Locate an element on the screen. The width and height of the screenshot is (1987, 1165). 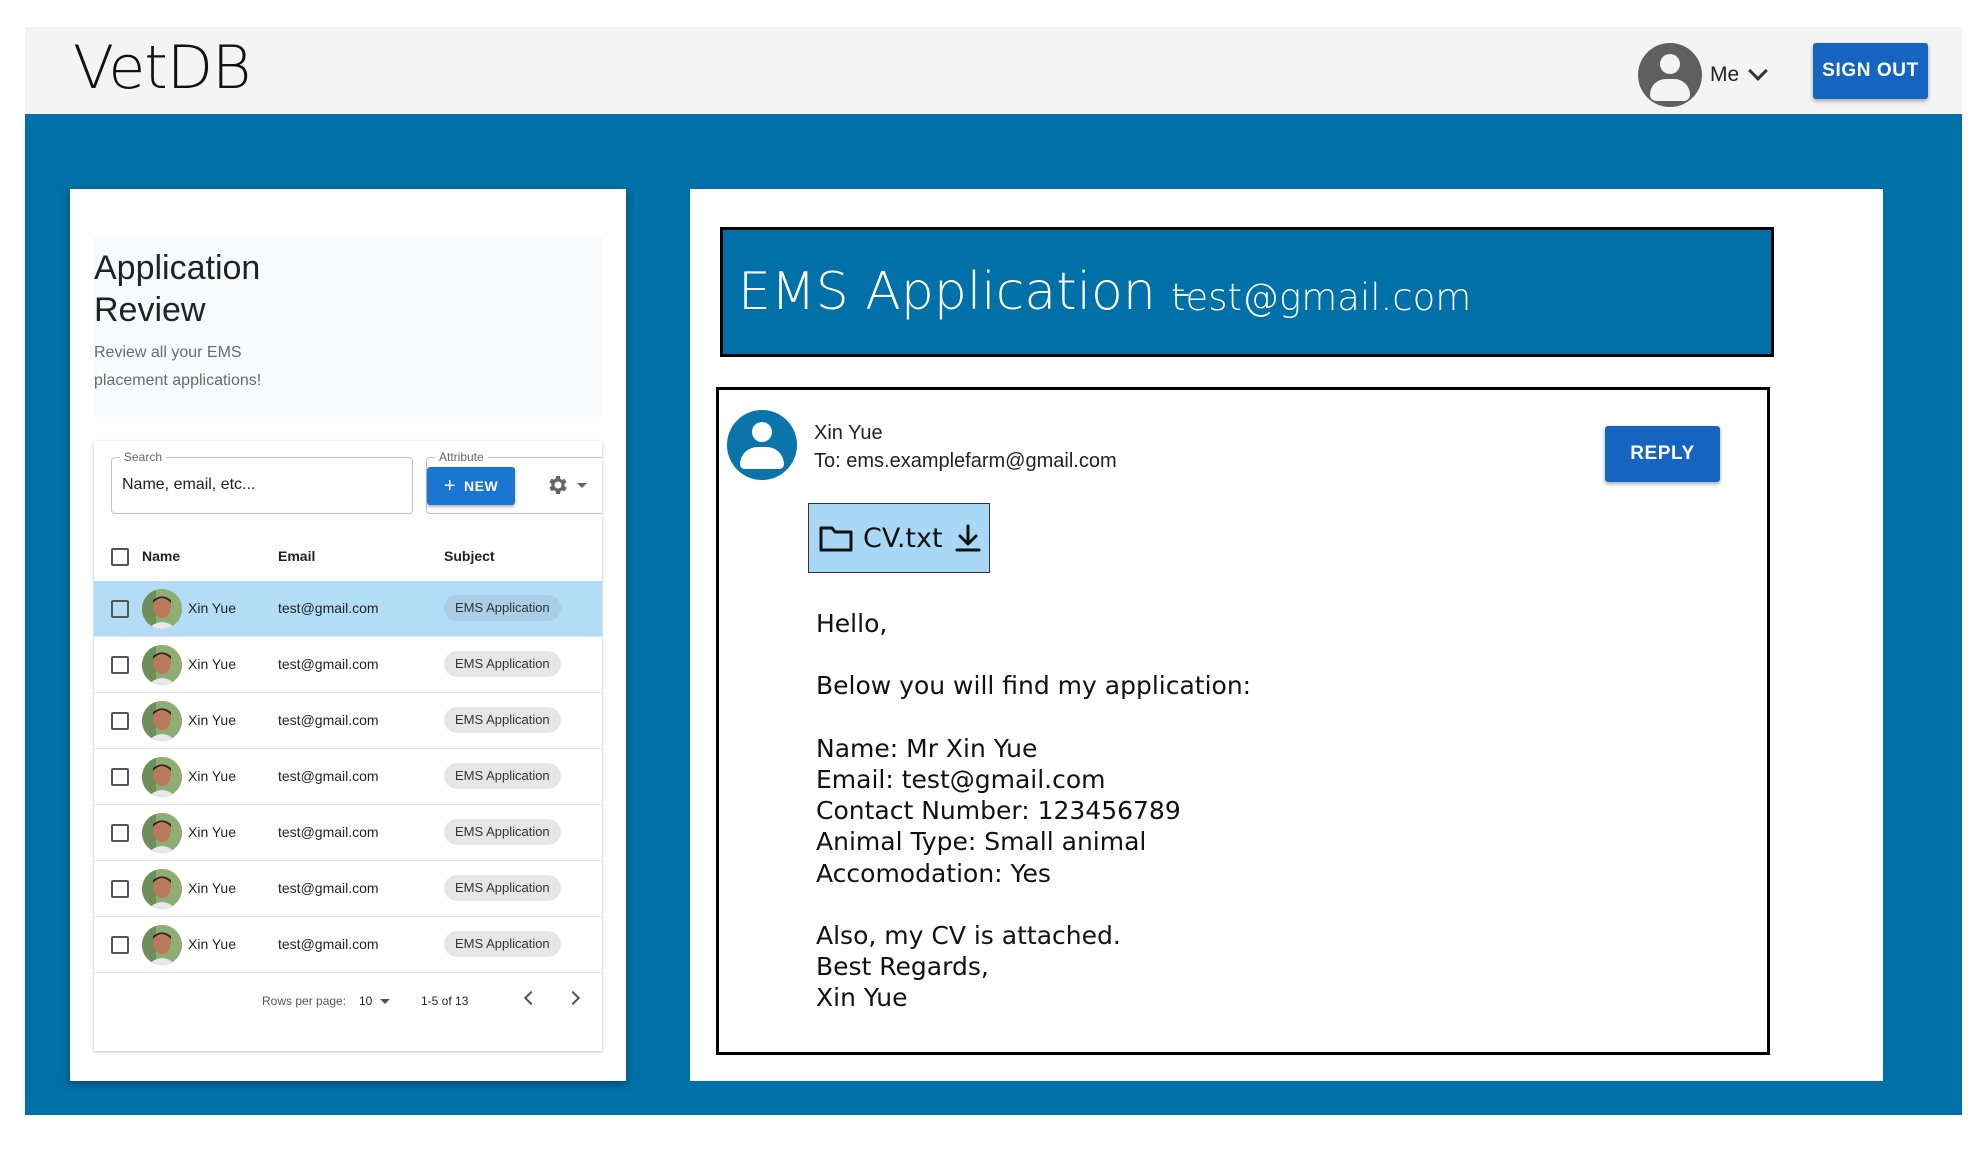
folder-icon is located at coordinates (836, 539).